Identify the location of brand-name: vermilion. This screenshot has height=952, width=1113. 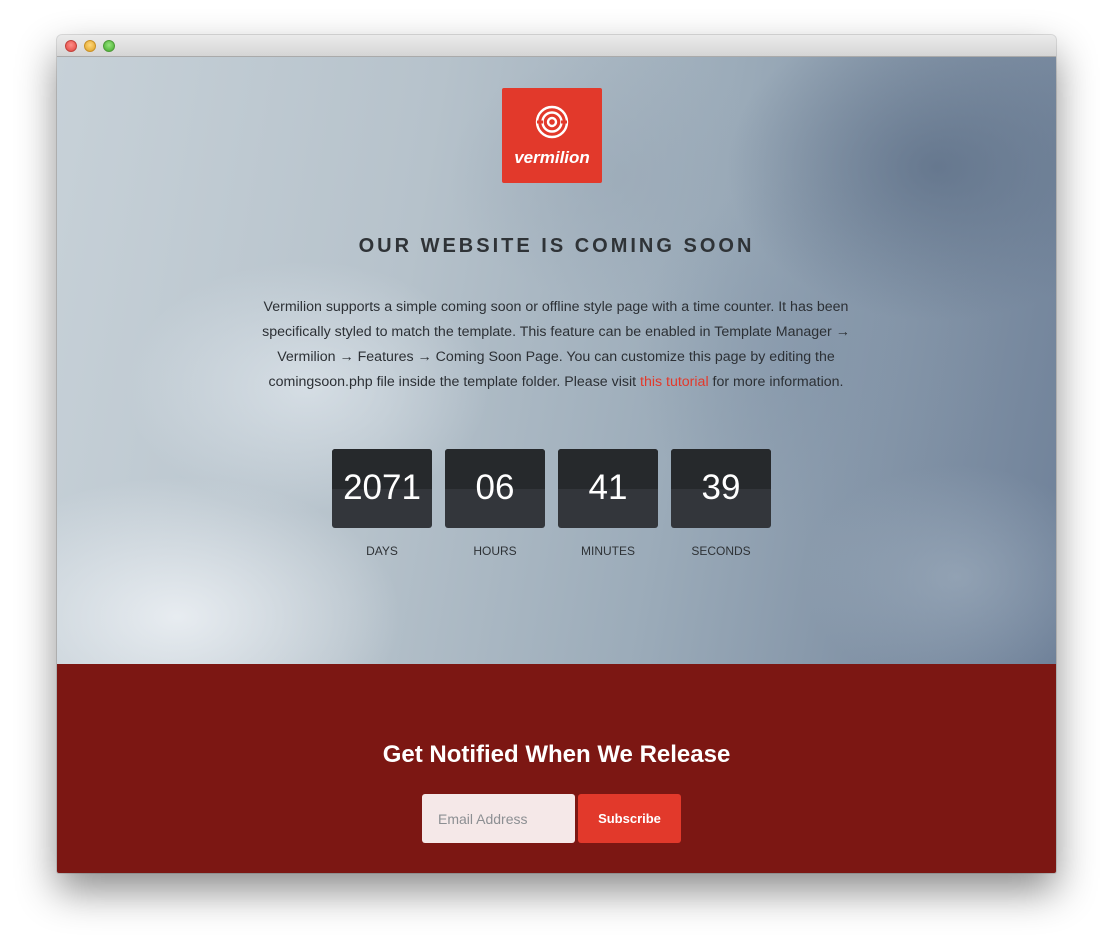
(552, 157).